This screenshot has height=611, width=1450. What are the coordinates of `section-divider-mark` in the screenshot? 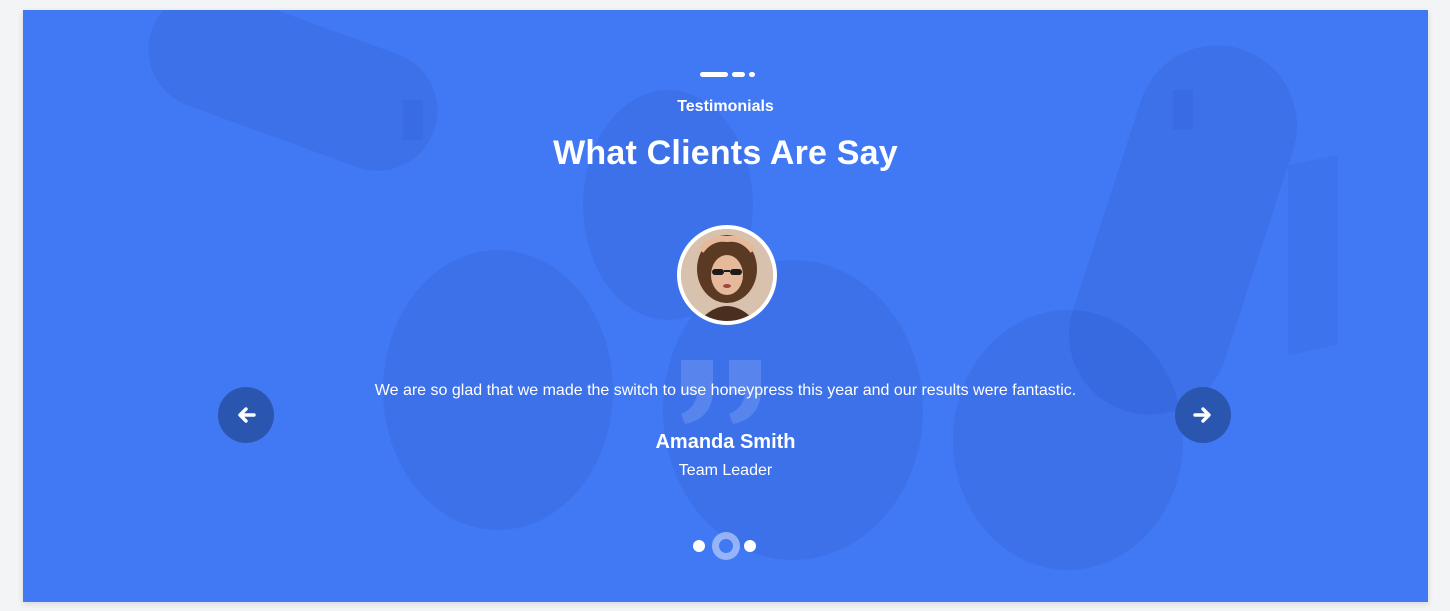 It's located at (730, 74).